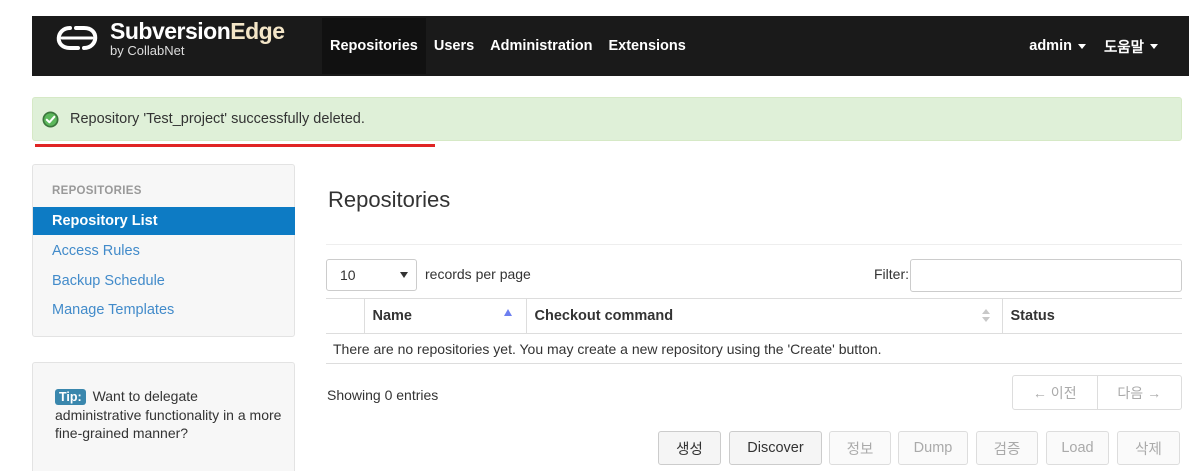 Image resolution: width=1189 pixels, height=471 pixels. Describe the element at coordinates (646, 46) in the screenshot. I see `nav-extensions: Extensions` at that location.